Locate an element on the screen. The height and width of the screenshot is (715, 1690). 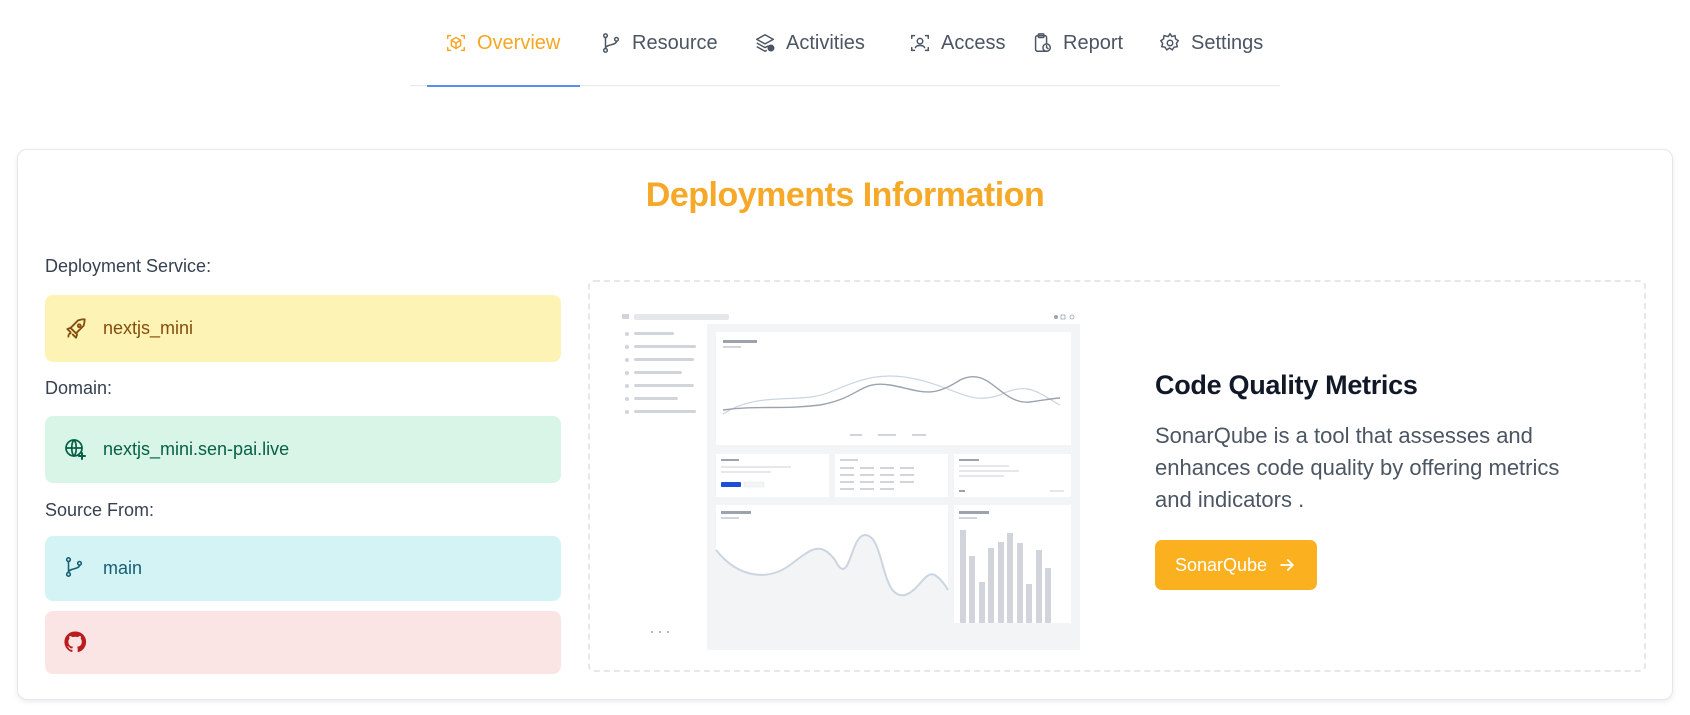
tab-activities: Activities is located at coordinates (809, 43).